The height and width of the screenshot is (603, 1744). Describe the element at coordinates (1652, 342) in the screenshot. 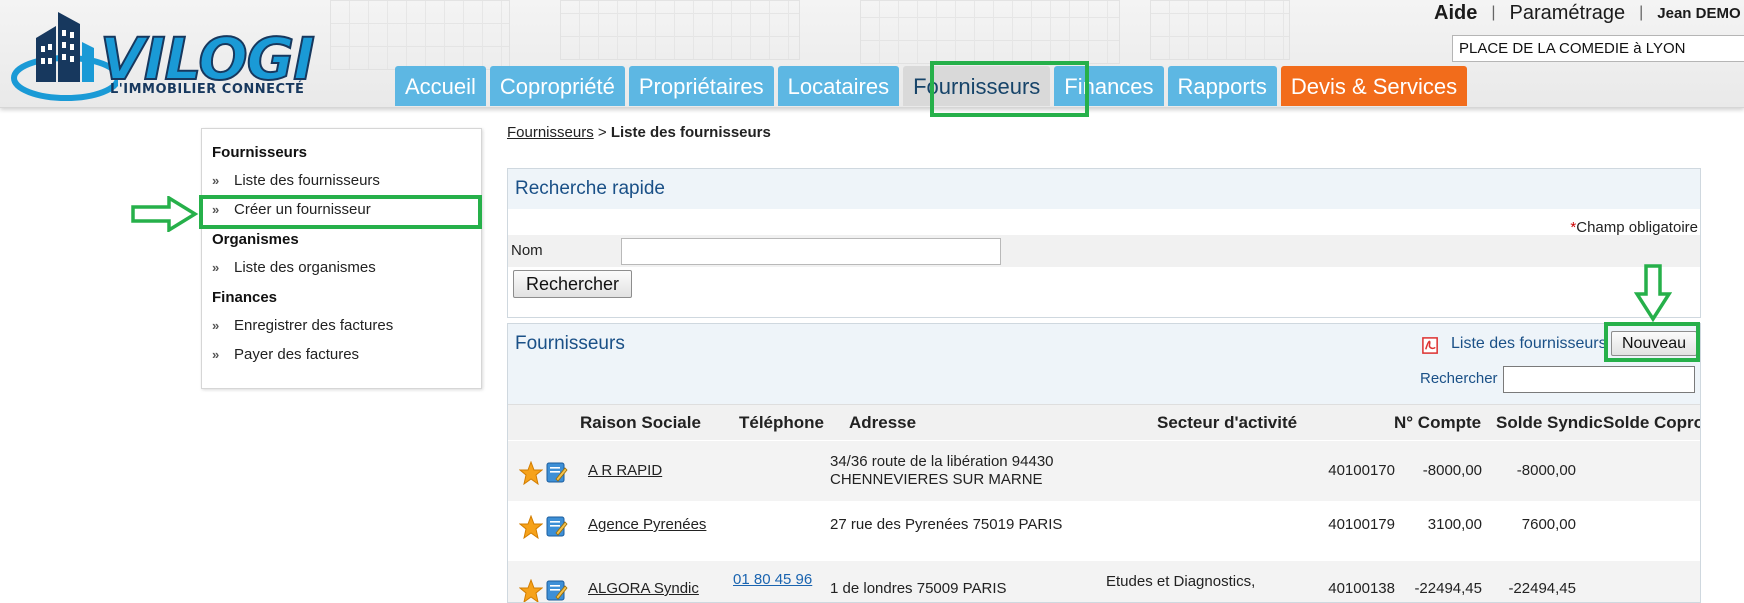

I see `highlight-box-nouveau-button` at that location.